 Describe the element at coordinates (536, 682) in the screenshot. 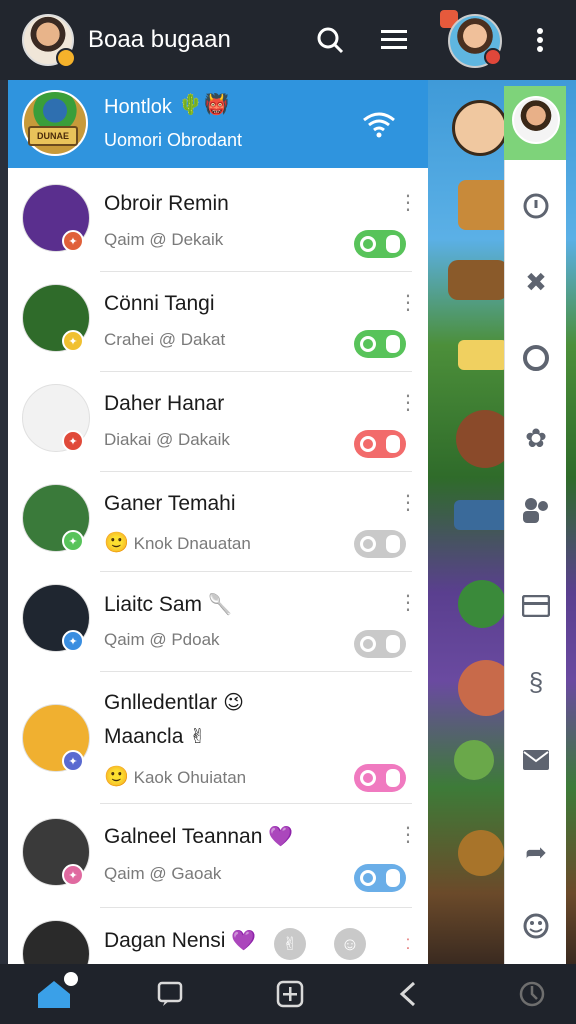

I see `link-icon: §` at that location.